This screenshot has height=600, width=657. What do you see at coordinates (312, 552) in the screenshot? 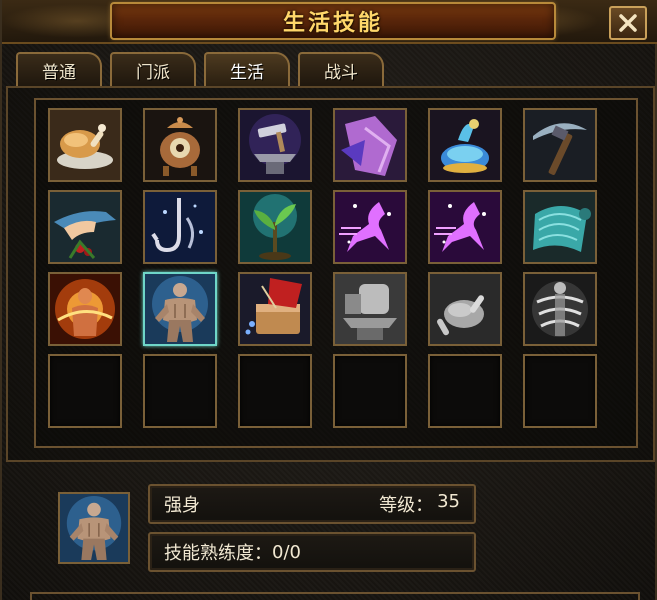
I see `skill-proficiency-box: 技能熟练度： 0/0` at bounding box center [312, 552].